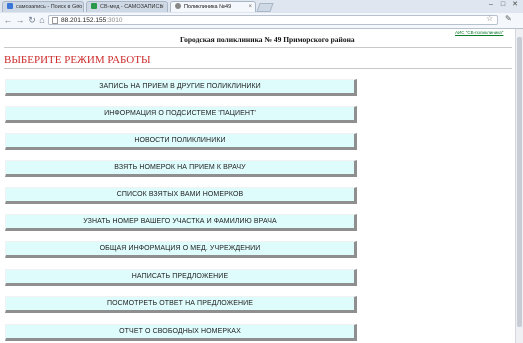  Describe the element at coordinates (132, 7) in the screenshot. I see `tab-label: СВ-мед - САМОЗАПИСЬ` at that location.